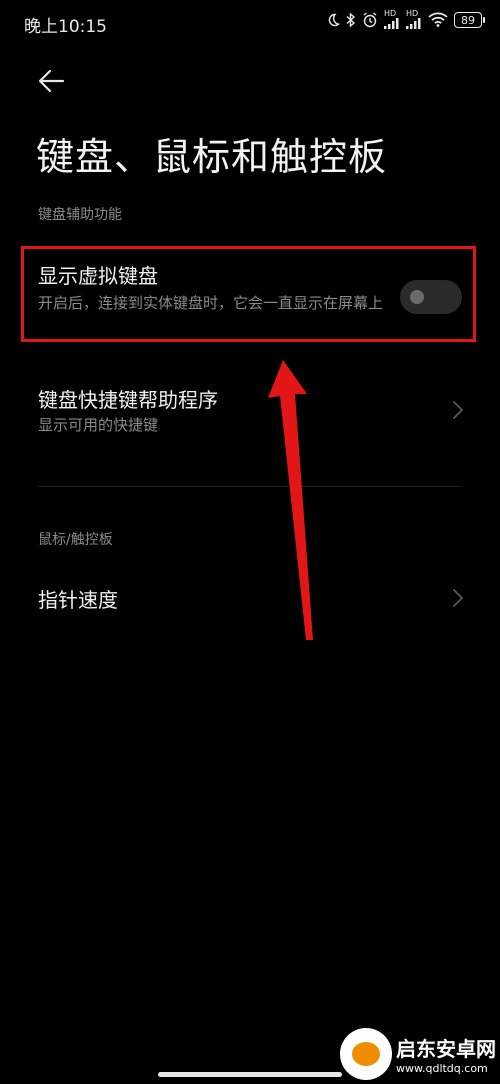  Describe the element at coordinates (250, 486) in the screenshot. I see `section-divider` at that location.